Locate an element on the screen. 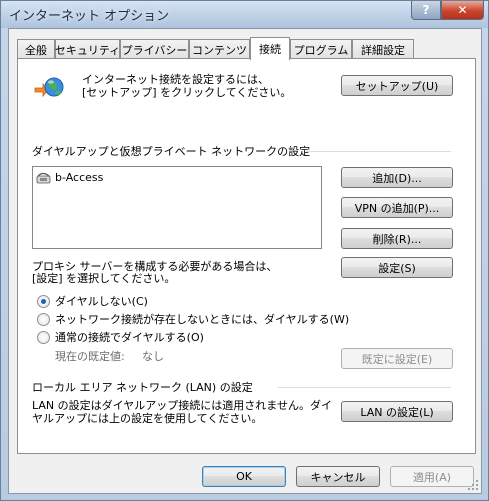 The width and height of the screenshot is (489, 501). lan-separator is located at coordinates (364, 387).